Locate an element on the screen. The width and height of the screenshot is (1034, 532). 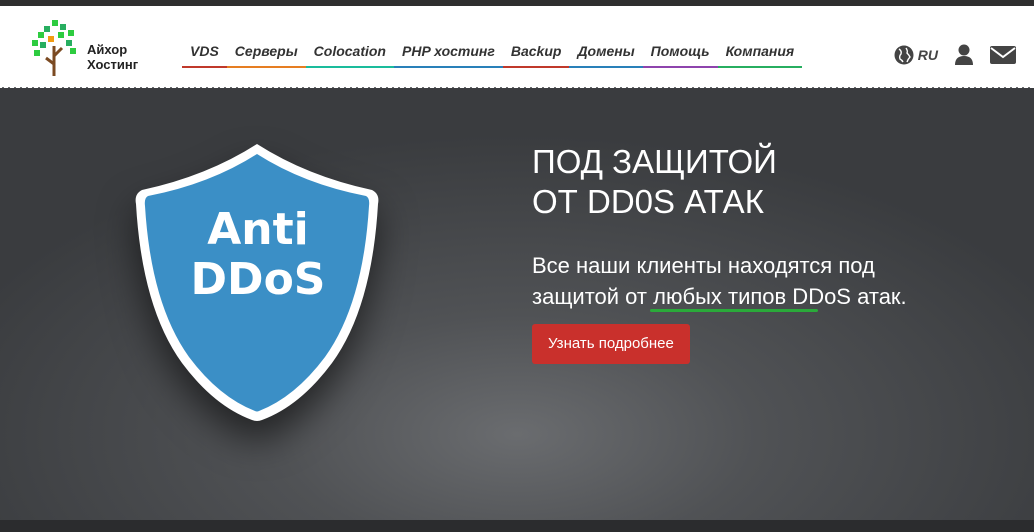
nav-item-php-hosting: PHP хостинг is located at coordinates (448, 55).